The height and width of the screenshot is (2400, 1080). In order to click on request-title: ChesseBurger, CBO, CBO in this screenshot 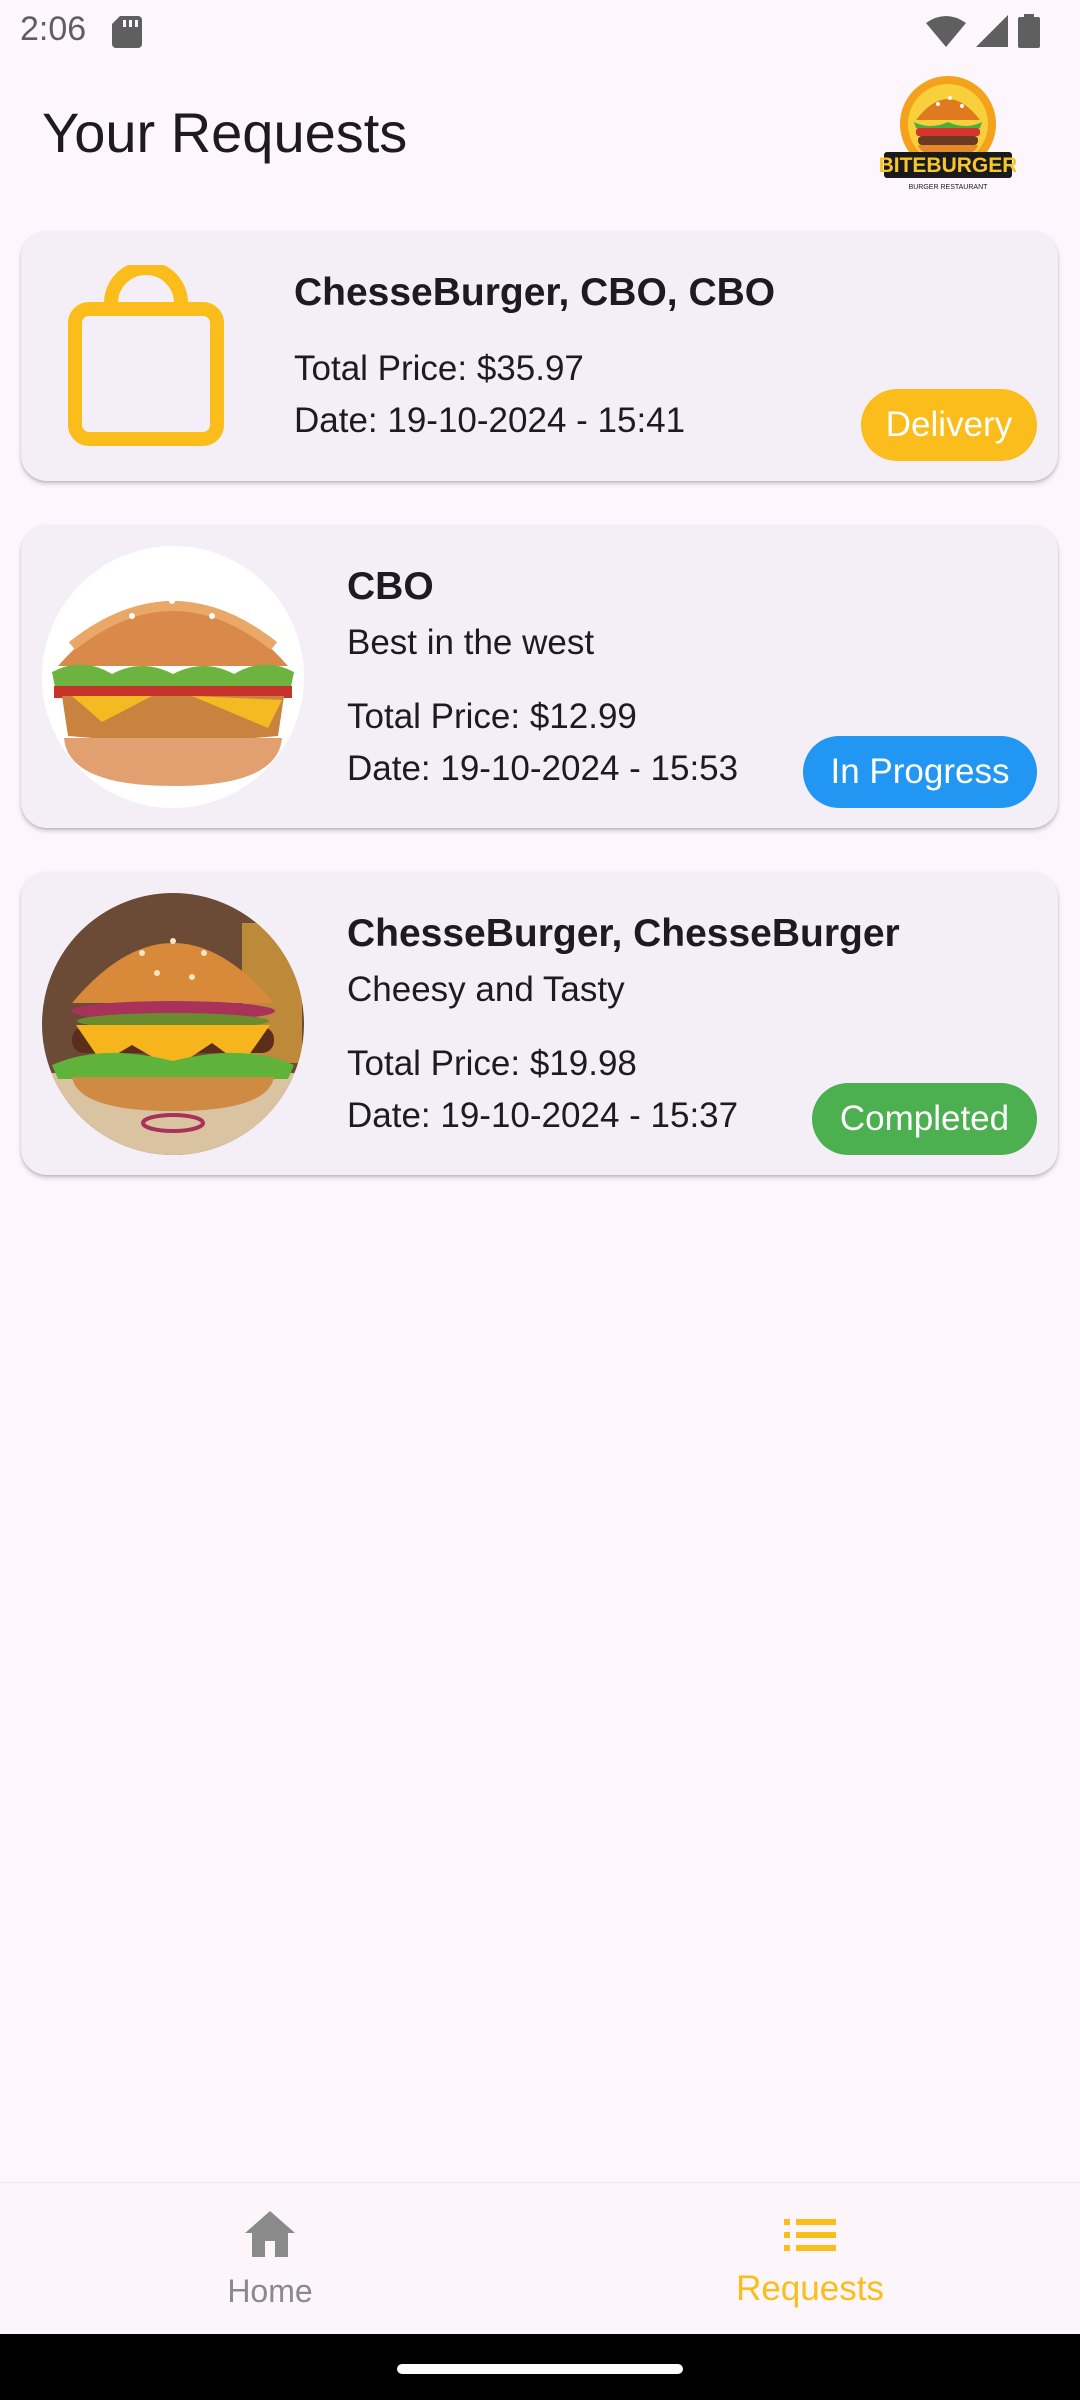, I will do `click(535, 292)`.